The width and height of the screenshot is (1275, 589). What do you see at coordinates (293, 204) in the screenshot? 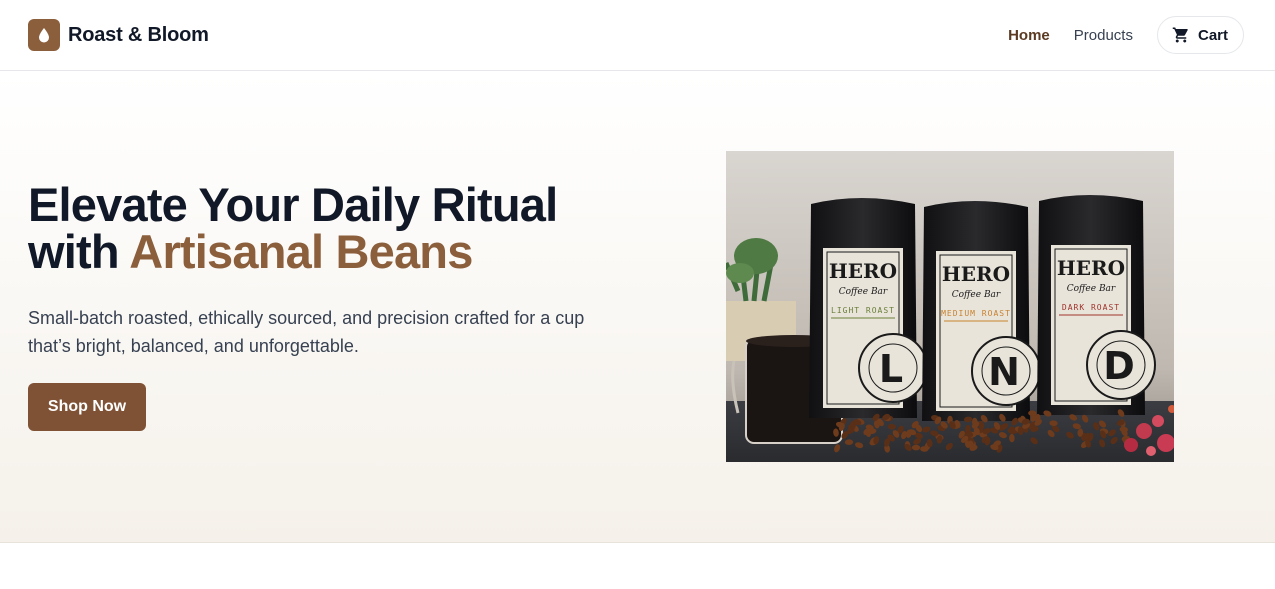
I see `hero-title-line1: Elevate Your Daily Ritual` at bounding box center [293, 204].